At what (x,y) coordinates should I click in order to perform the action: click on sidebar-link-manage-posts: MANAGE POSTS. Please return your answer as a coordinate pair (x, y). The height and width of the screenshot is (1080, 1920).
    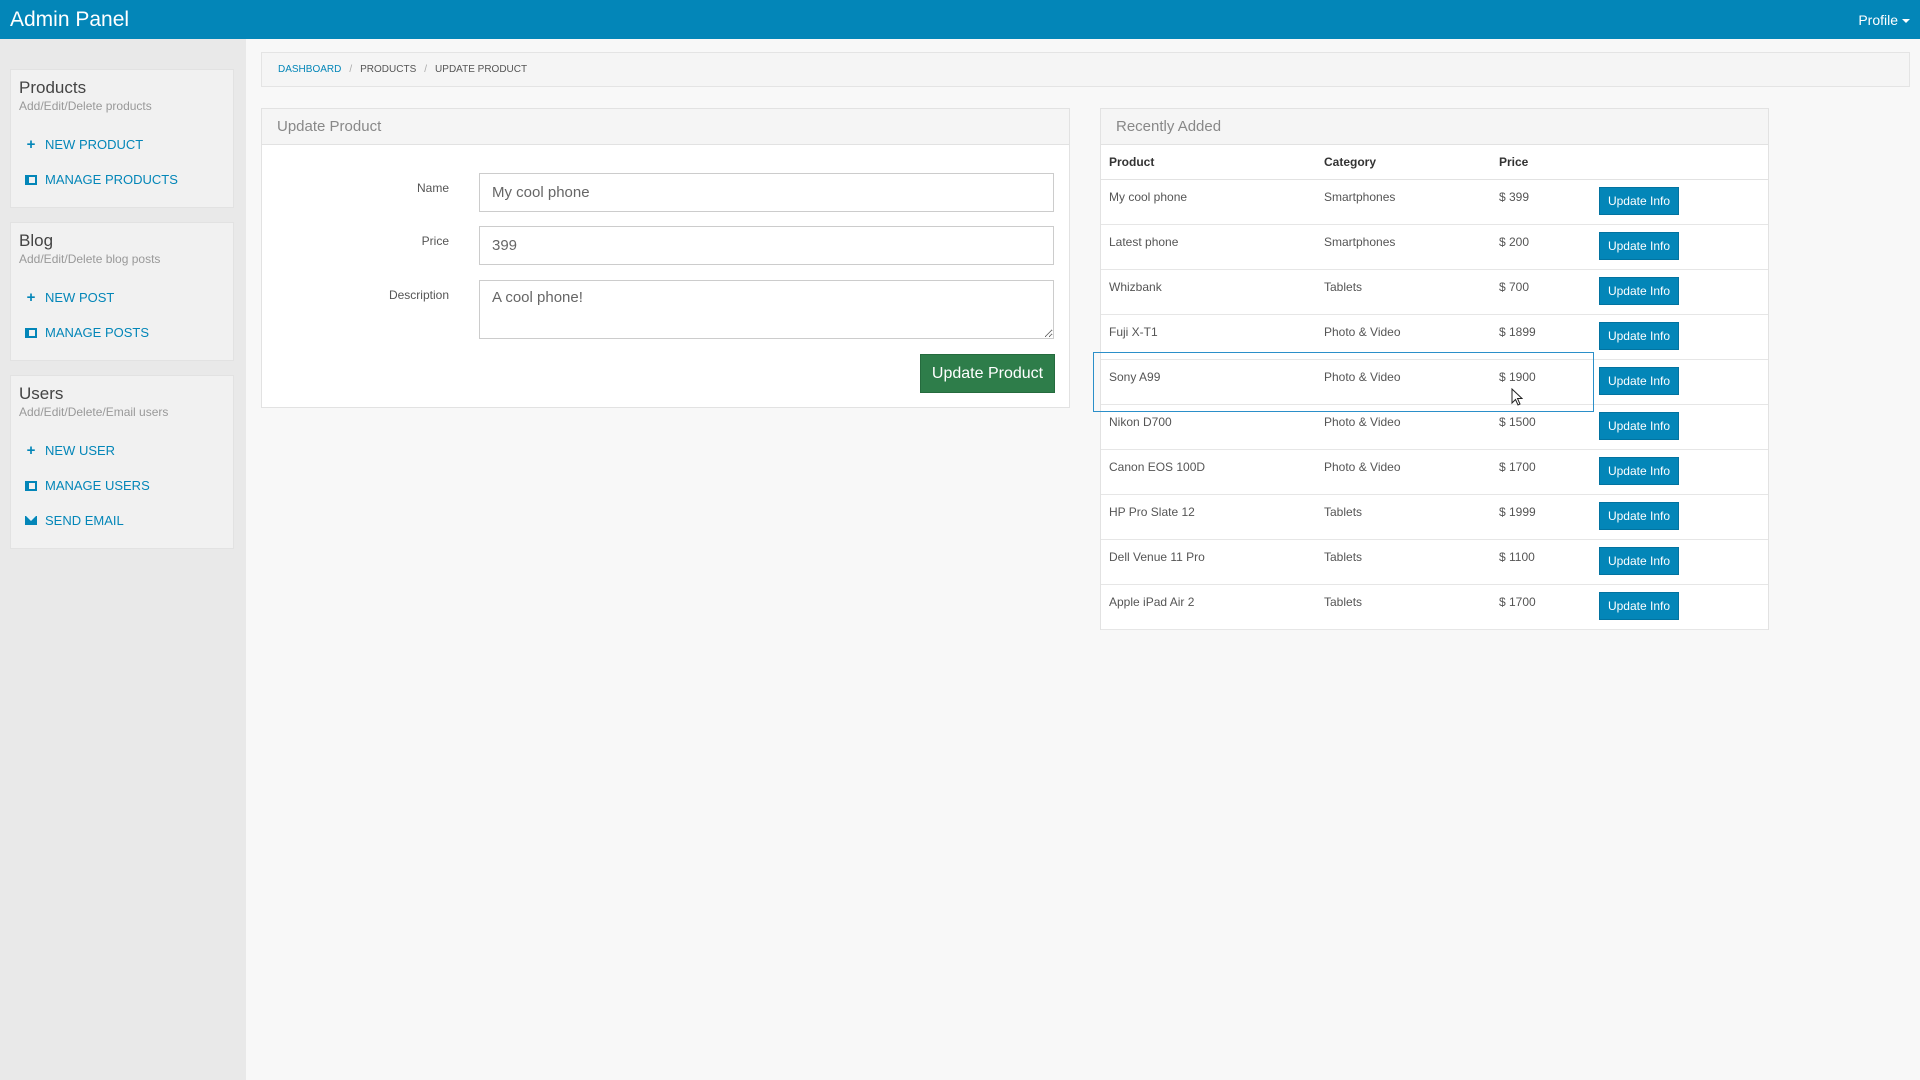
    Looking at the image, I should click on (122, 332).